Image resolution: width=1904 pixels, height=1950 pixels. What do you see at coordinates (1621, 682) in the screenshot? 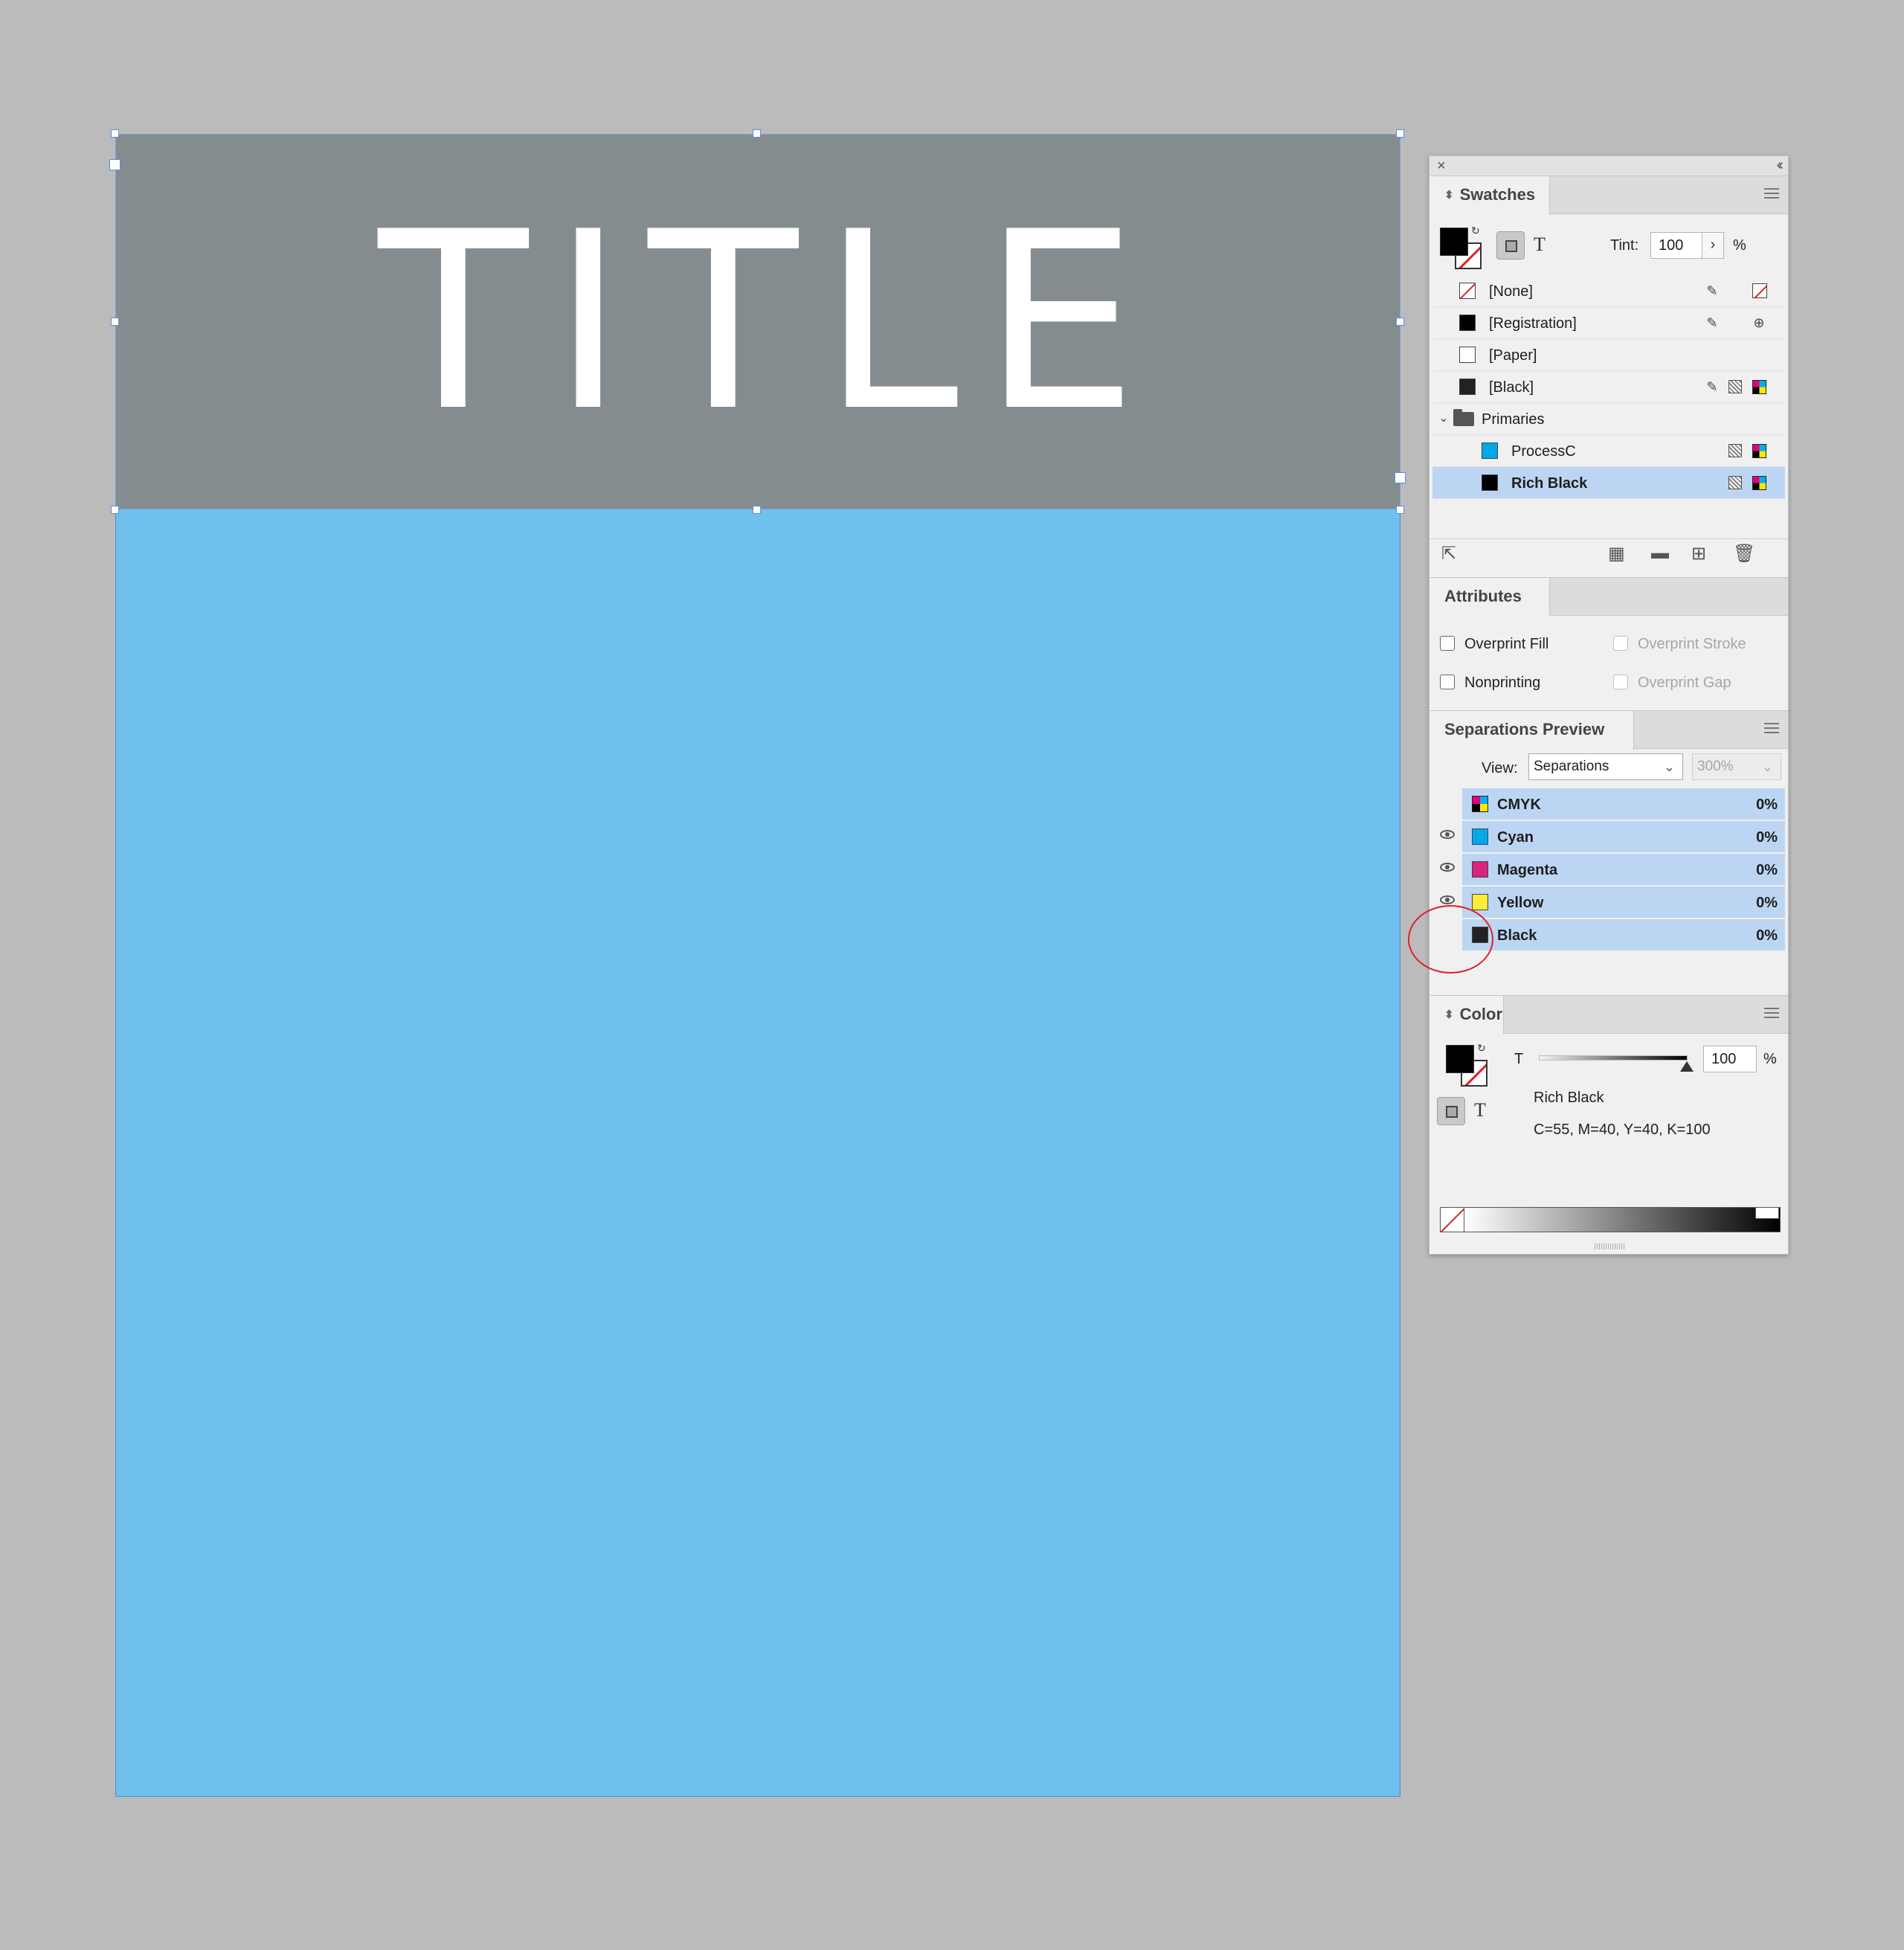
I see `overprint-gap-checkbox` at bounding box center [1621, 682].